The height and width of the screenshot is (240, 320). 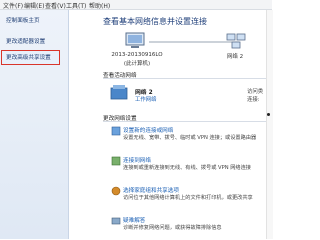 What do you see at coordinates (13, 5) in the screenshot?
I see `menu-file: 文件(F)` at bounding box center [13, 5].